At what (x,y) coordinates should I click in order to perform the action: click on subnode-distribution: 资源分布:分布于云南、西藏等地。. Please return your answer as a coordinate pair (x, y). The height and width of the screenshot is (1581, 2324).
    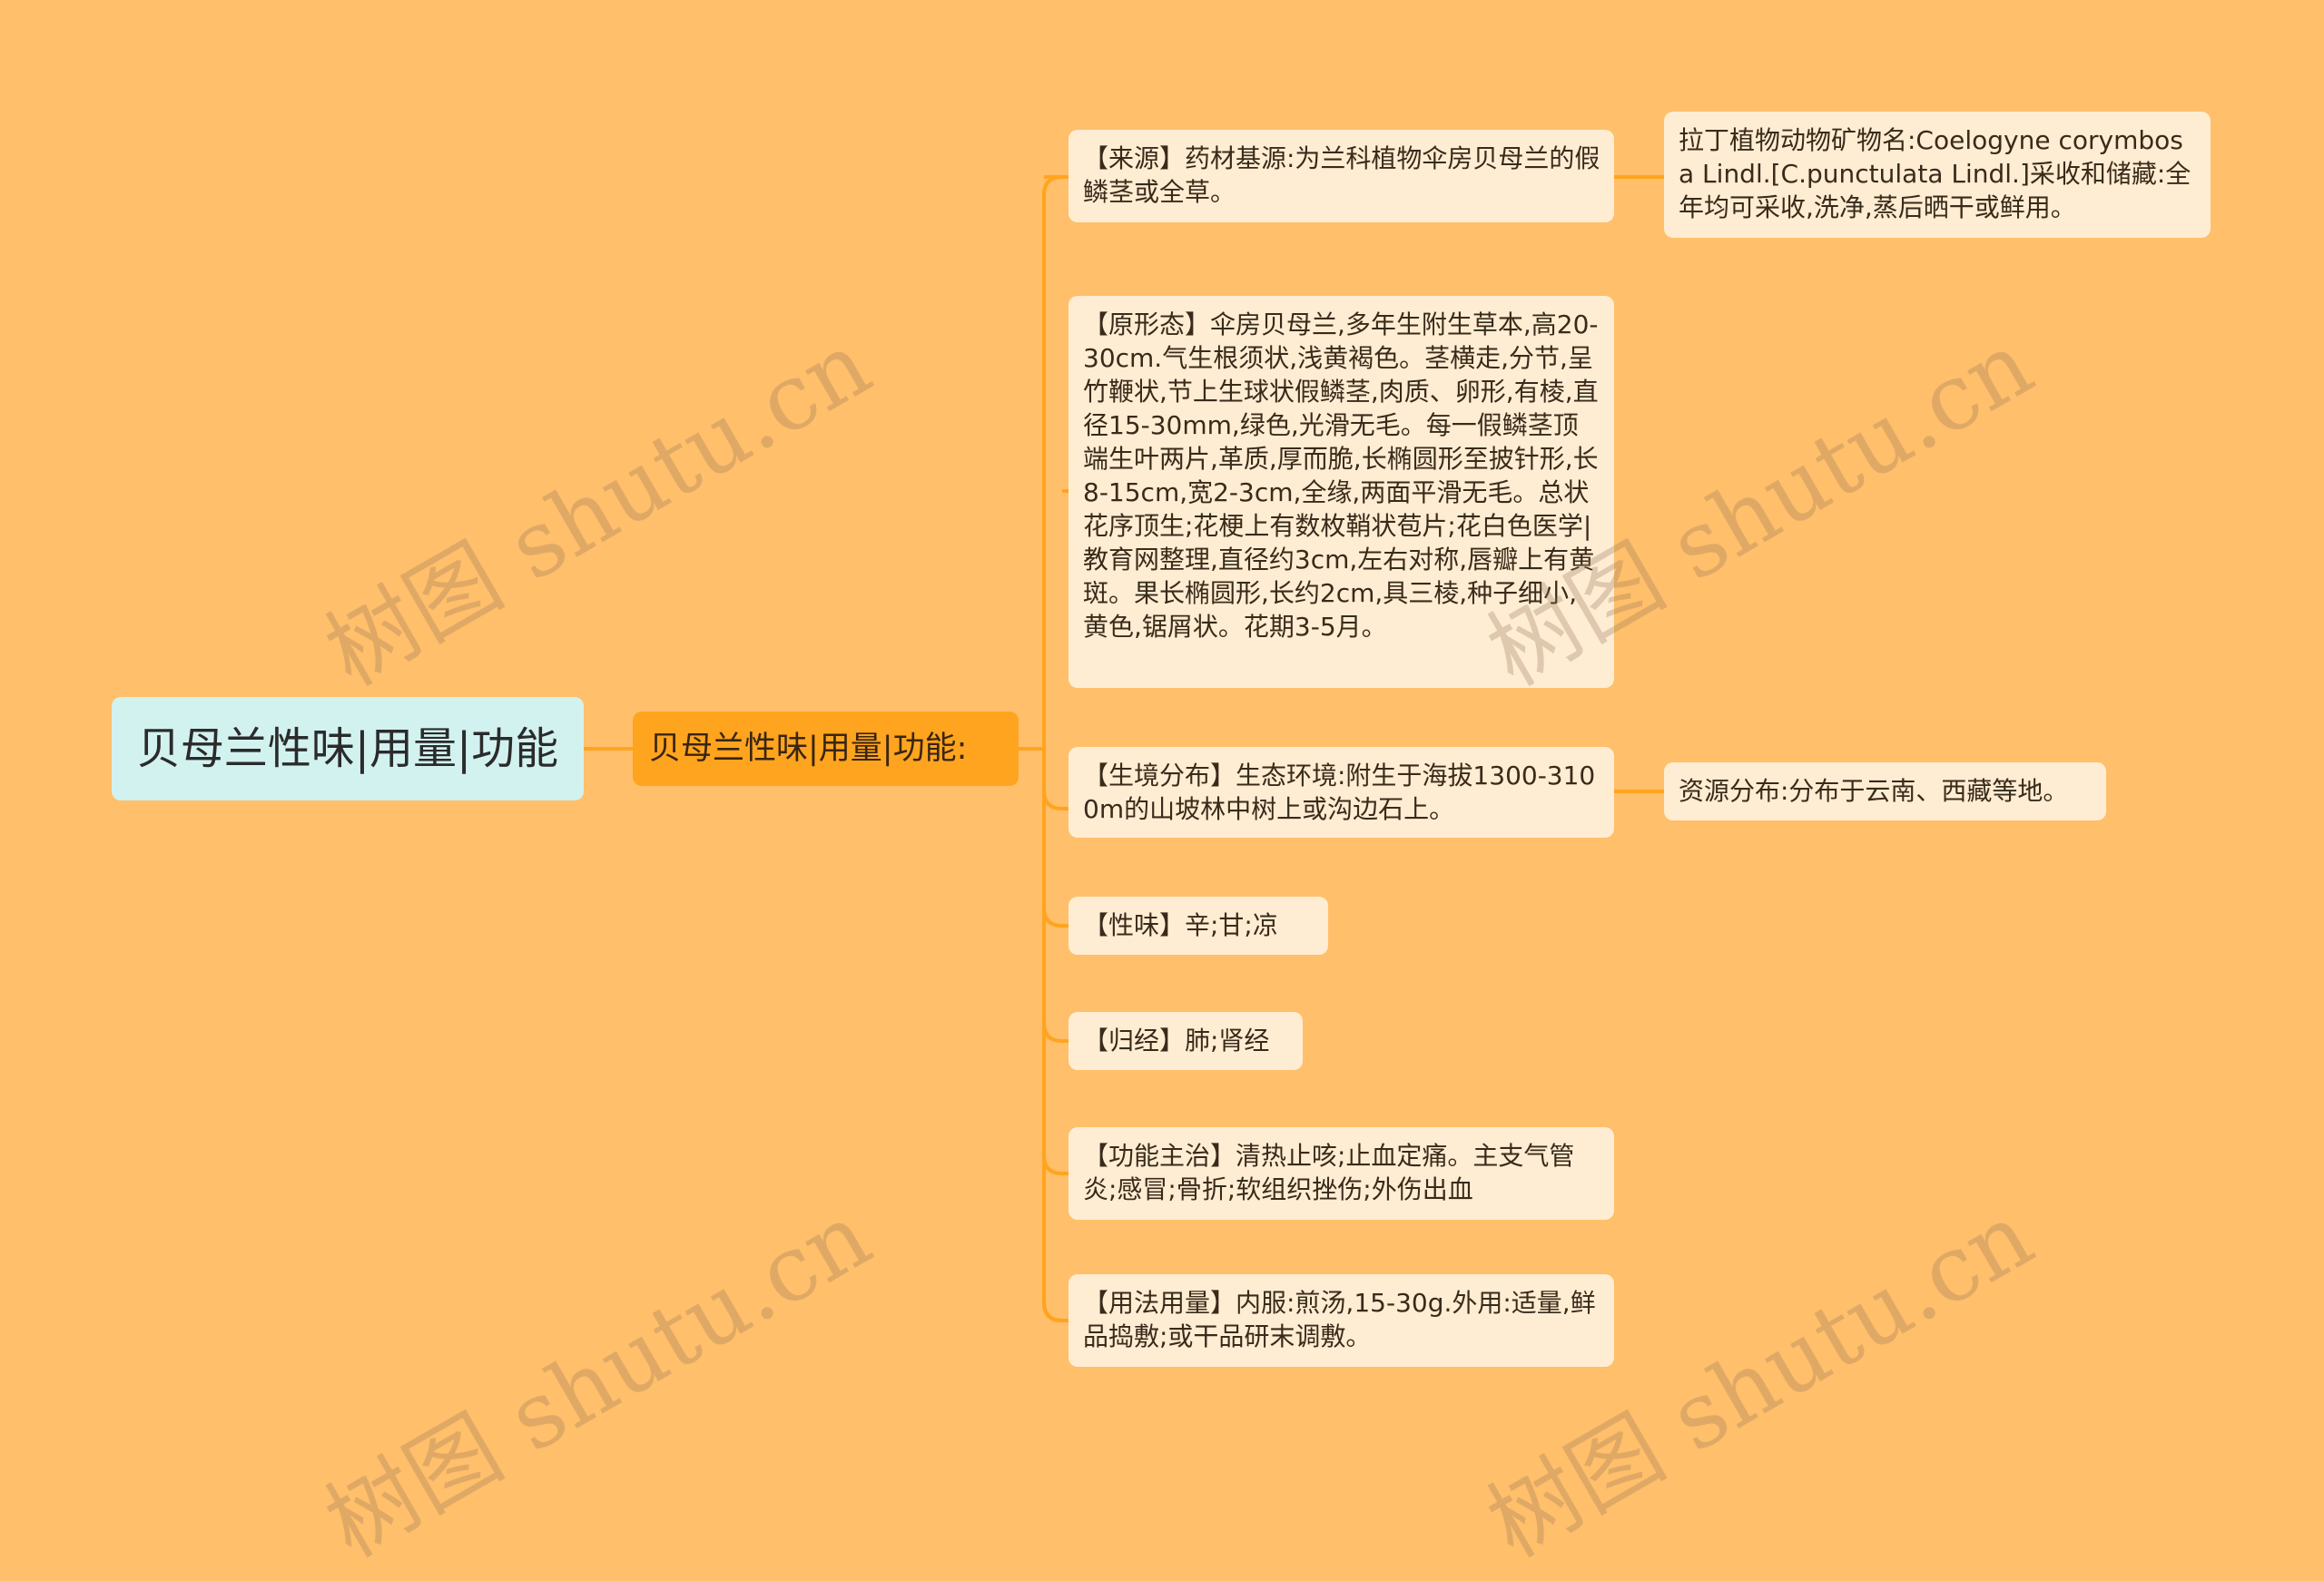
    Looking at the image, I should click on (1885, 791).